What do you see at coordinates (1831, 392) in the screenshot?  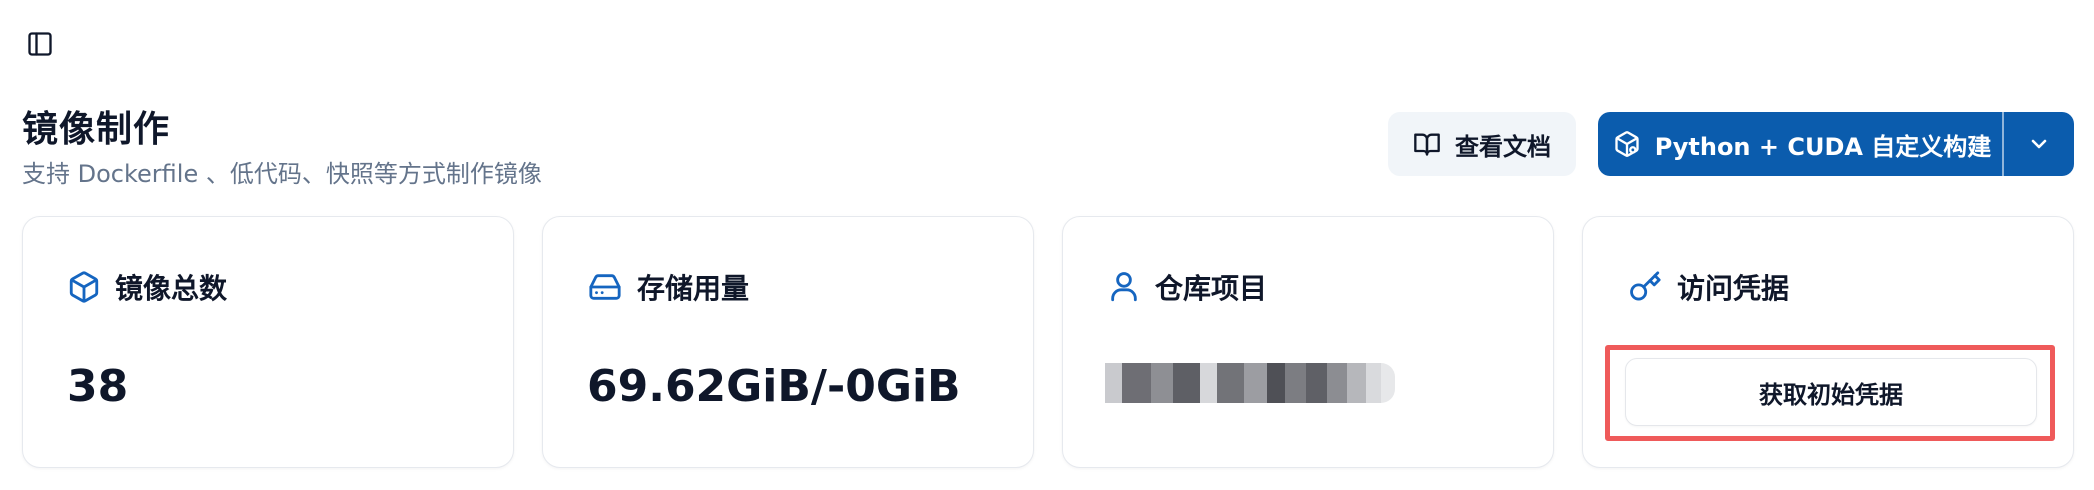 I see `get-initial-credentials-button: 获取初始凭据` at bounding box center [1831, 392].